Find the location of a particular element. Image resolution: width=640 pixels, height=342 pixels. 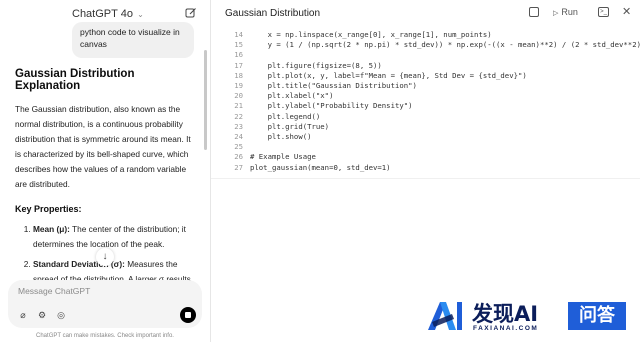

watermark-sub-text: FAXIANAI.COM is located at coordinates (506, 328).